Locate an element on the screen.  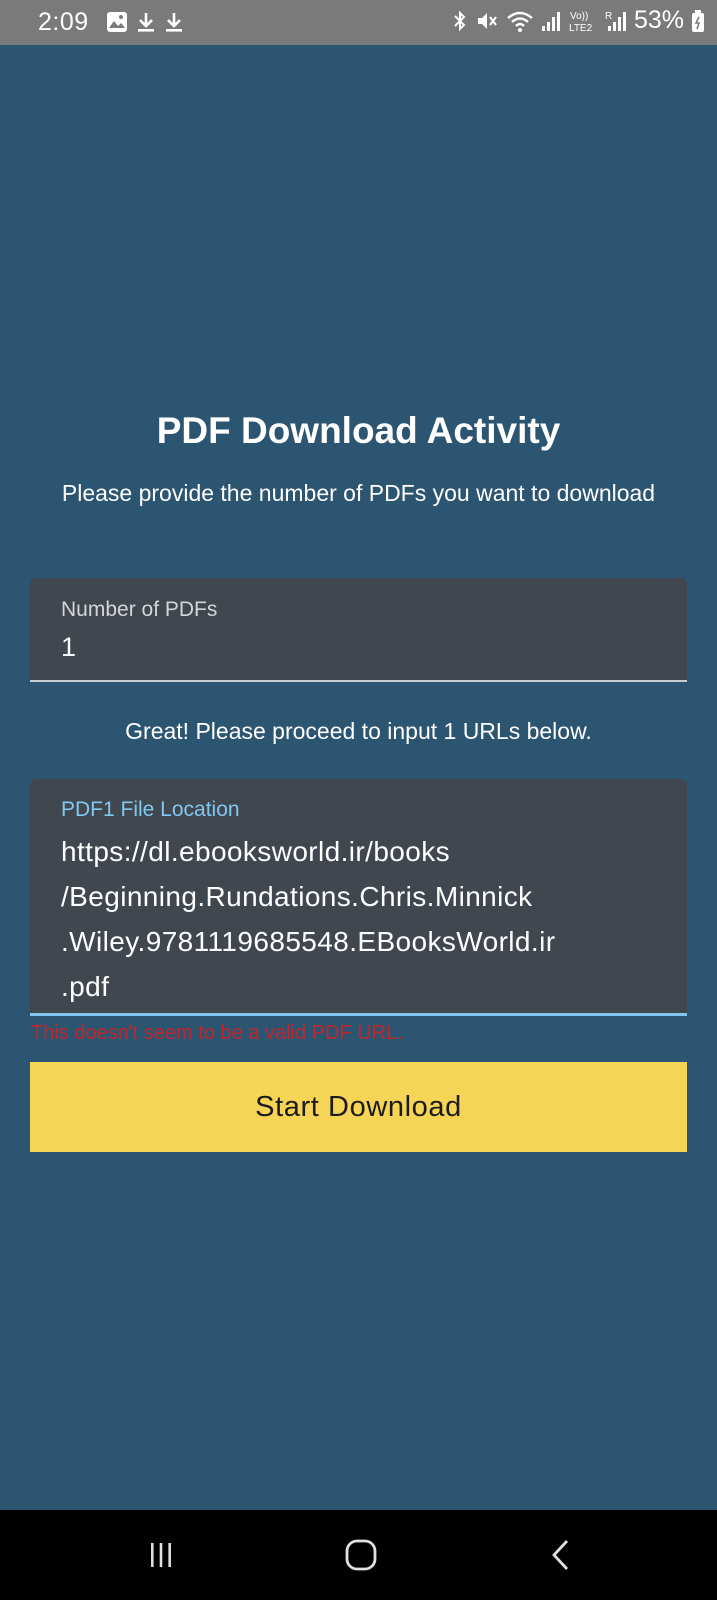
notification-icons is located at coordinates (145, 22).